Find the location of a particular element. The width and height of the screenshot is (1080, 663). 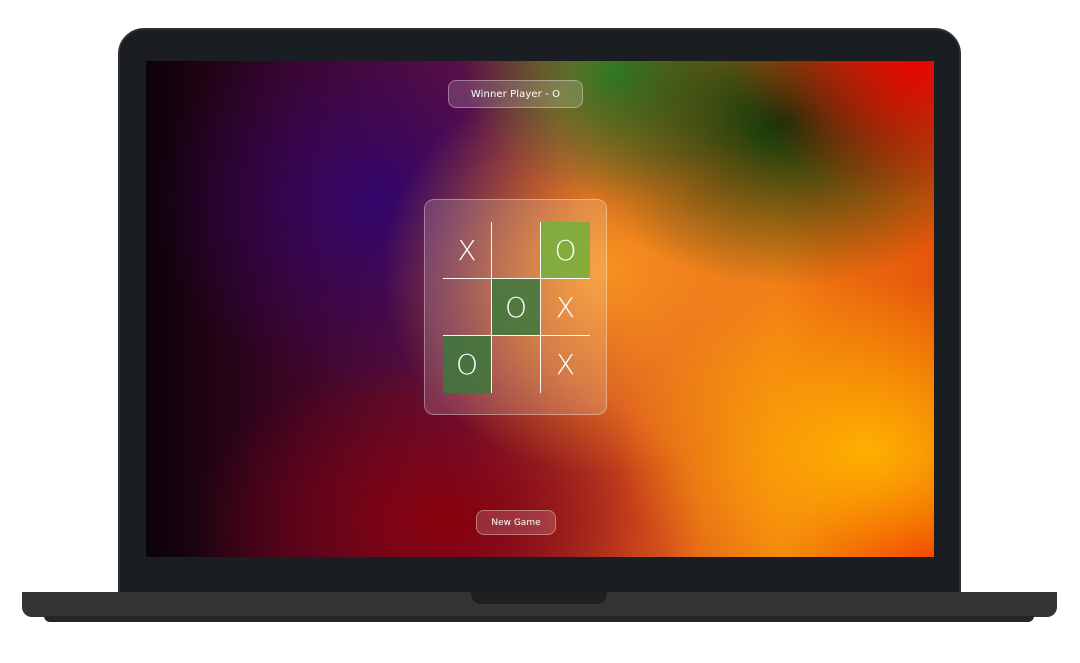

board-cell-1: X is located at coordinates (467, 250).